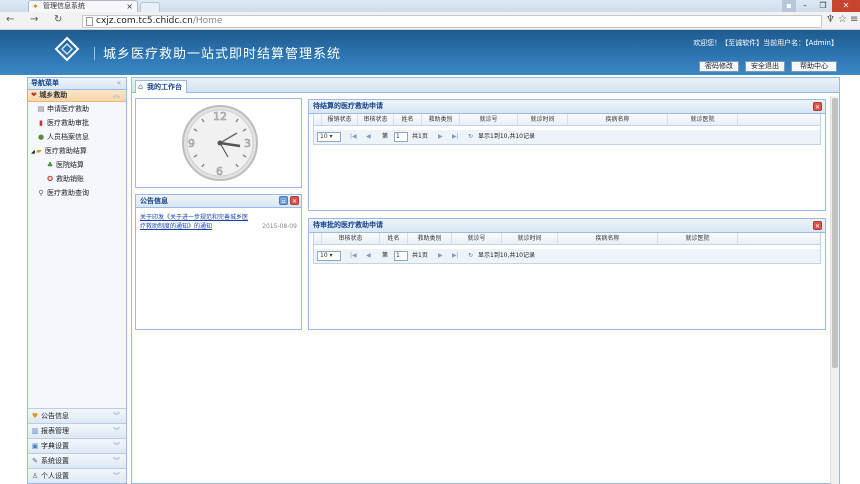 The height and width of the screenshot is (484, 860). What do you see at coordinates (10, 19) in the screenshot?
I see `back-icon: ←` at bounding box center [10, 19].